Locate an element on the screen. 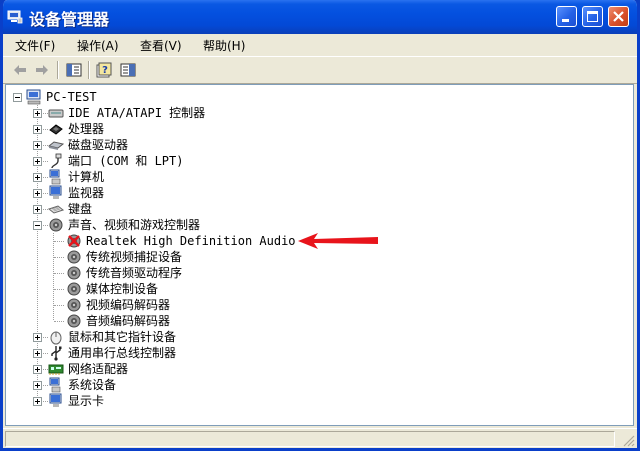 This screenshot has width=640, height=451. menu-action: 操作(A) is located at coordinates (98, 45).